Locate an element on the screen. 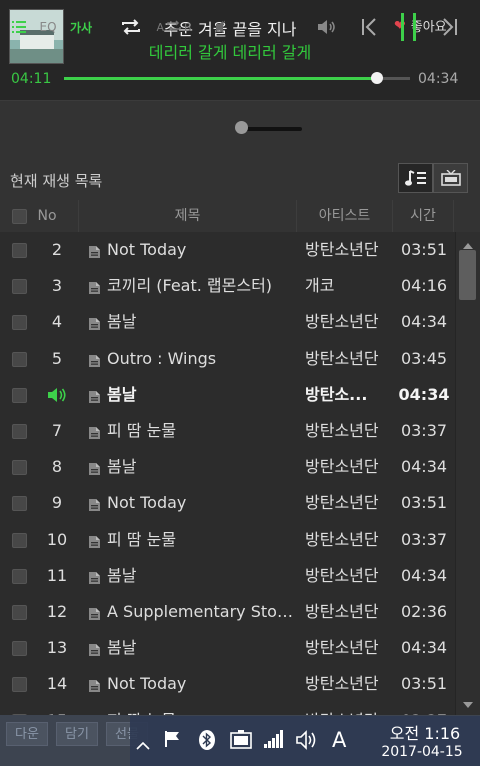 Image resolution: width=480 pixels, height=766 pixels. track-row: 12 A Supplementary Stor... 방탄소년단 02:36 is located at coordinates (227, 612).